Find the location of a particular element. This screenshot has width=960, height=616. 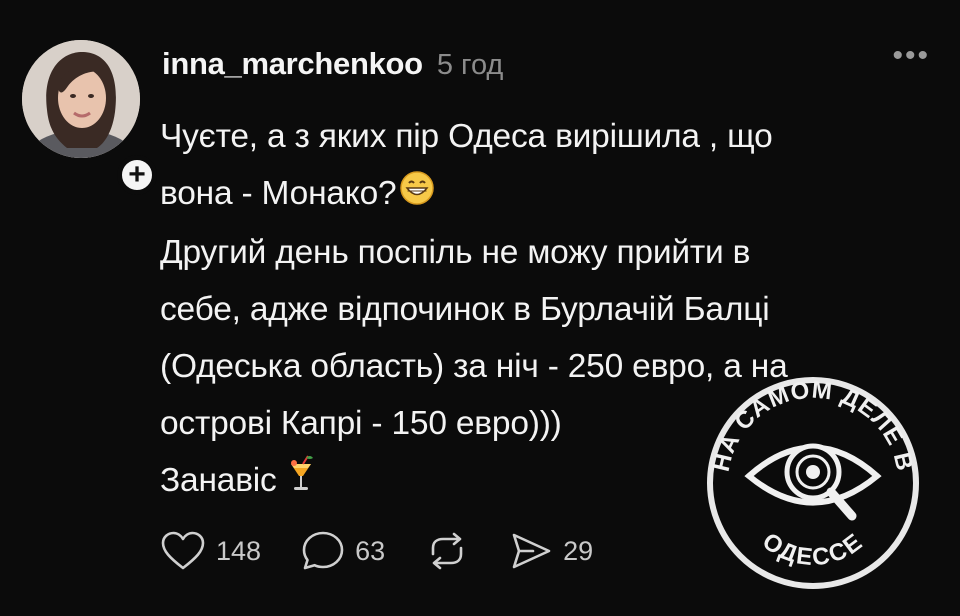

share-count: 29 is located at coordinates (578, 550).